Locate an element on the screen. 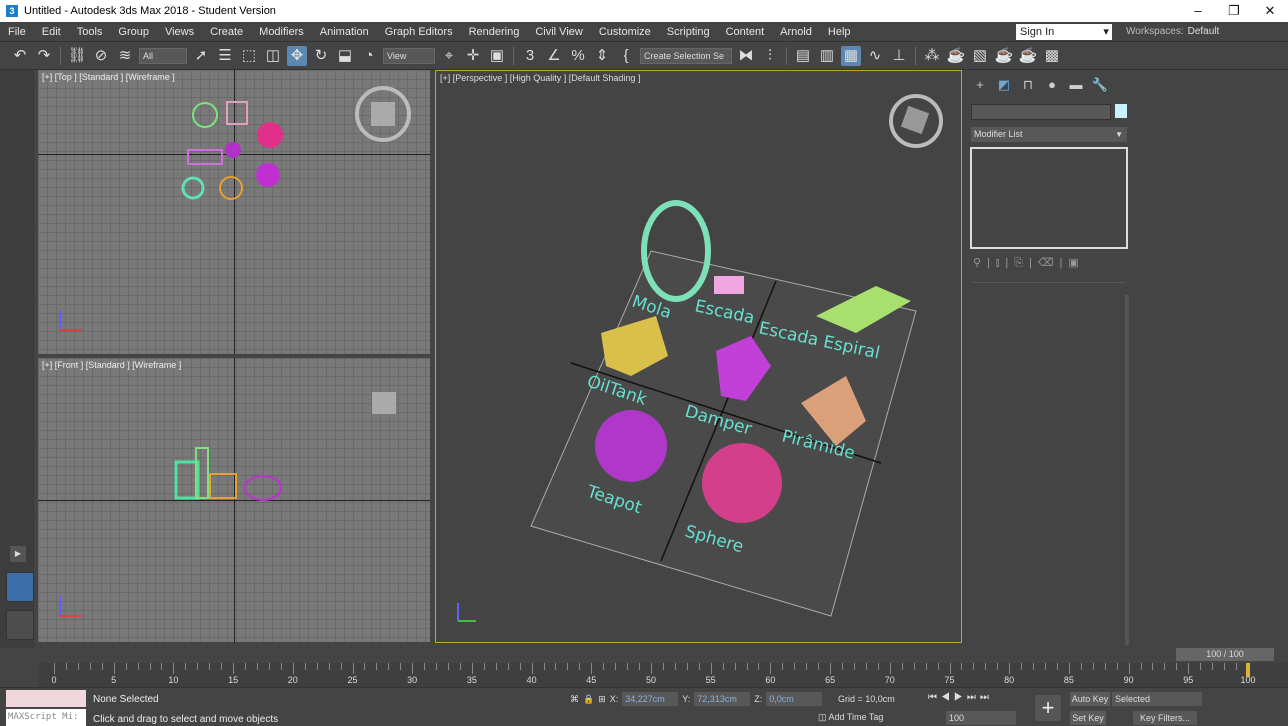 The width and height of the screenshot is (1288, 726). mirror-icon: ⧓ is located at coordinates (746, 56).